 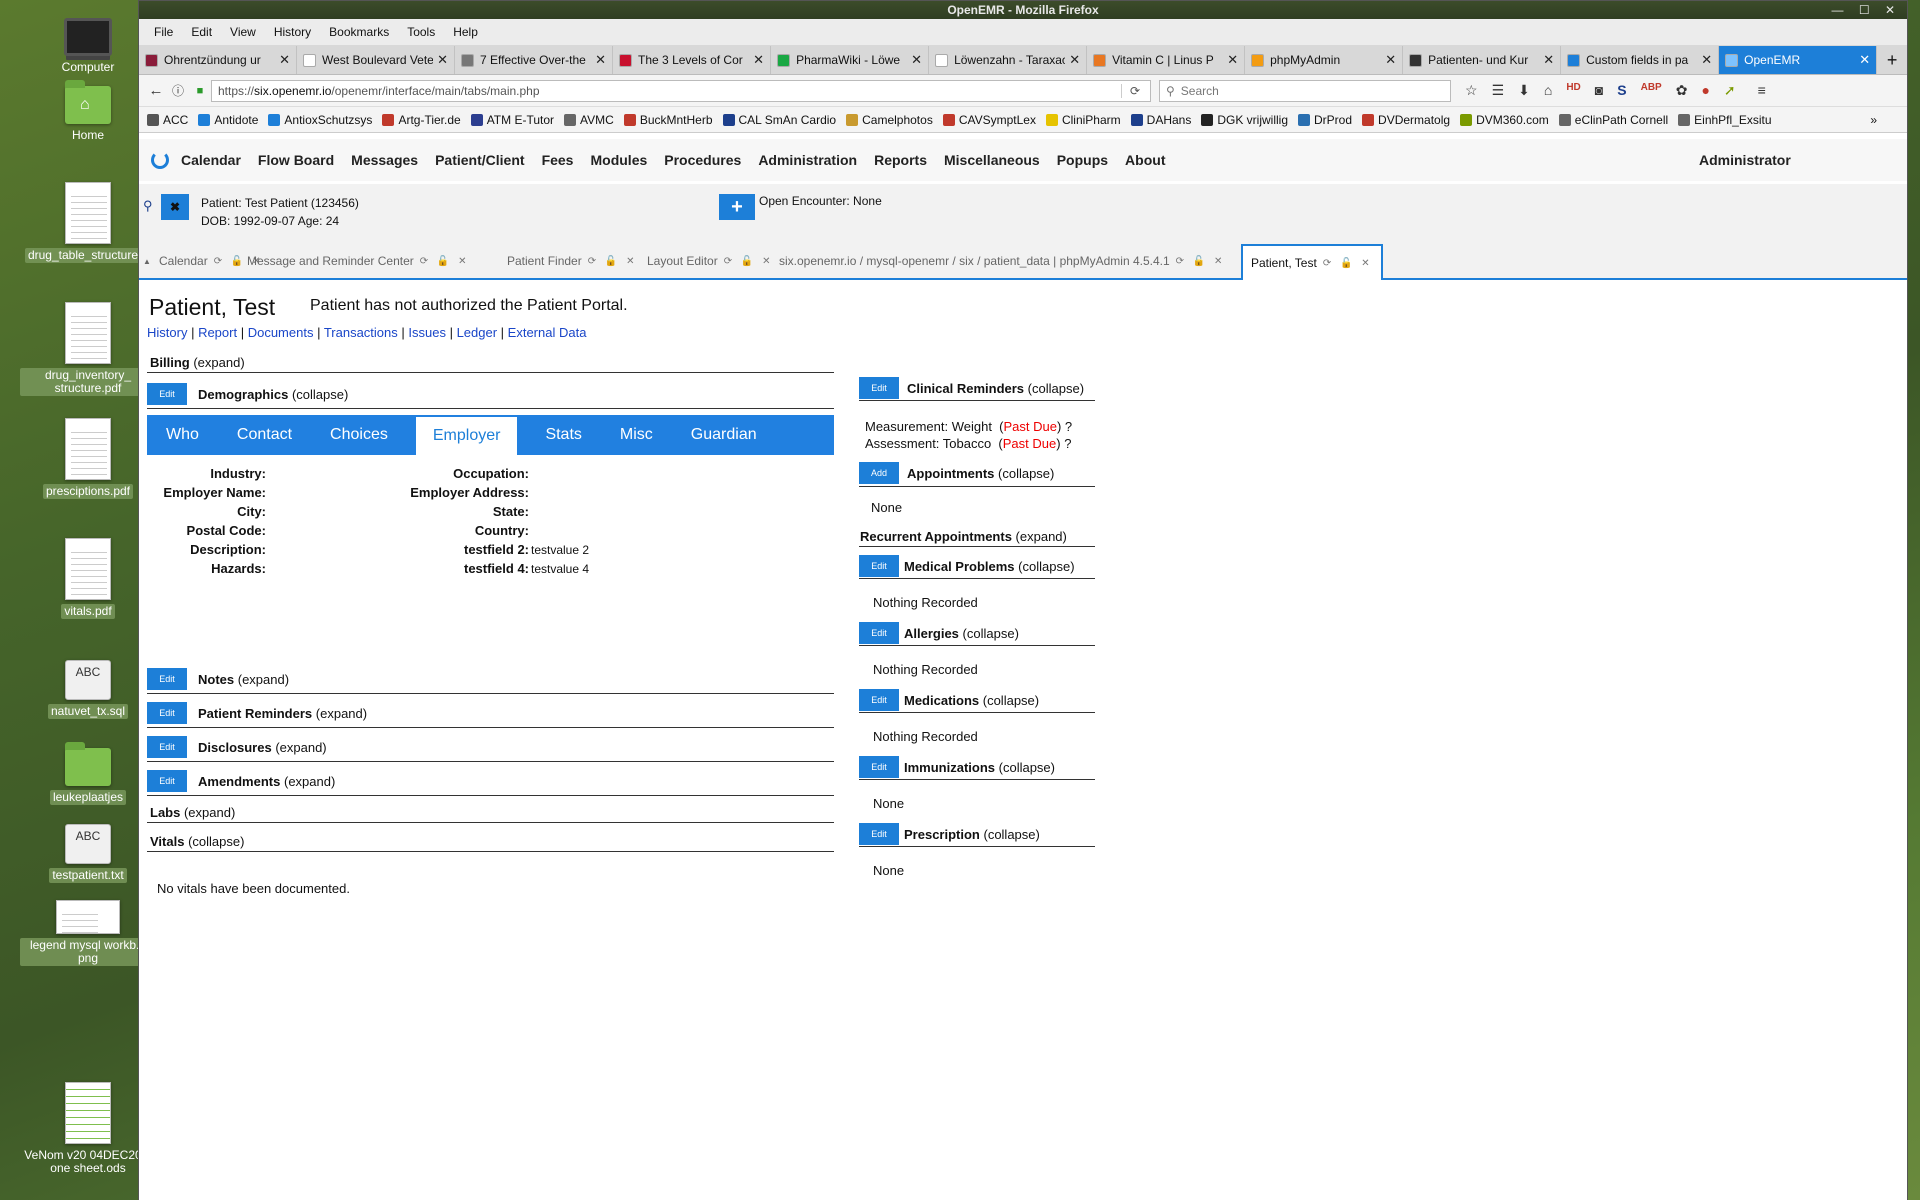 What do you see at coordinates (1682, 90) in the screenshot?
I see `extension-icon: ✿` at bounding box center [1682, 90].